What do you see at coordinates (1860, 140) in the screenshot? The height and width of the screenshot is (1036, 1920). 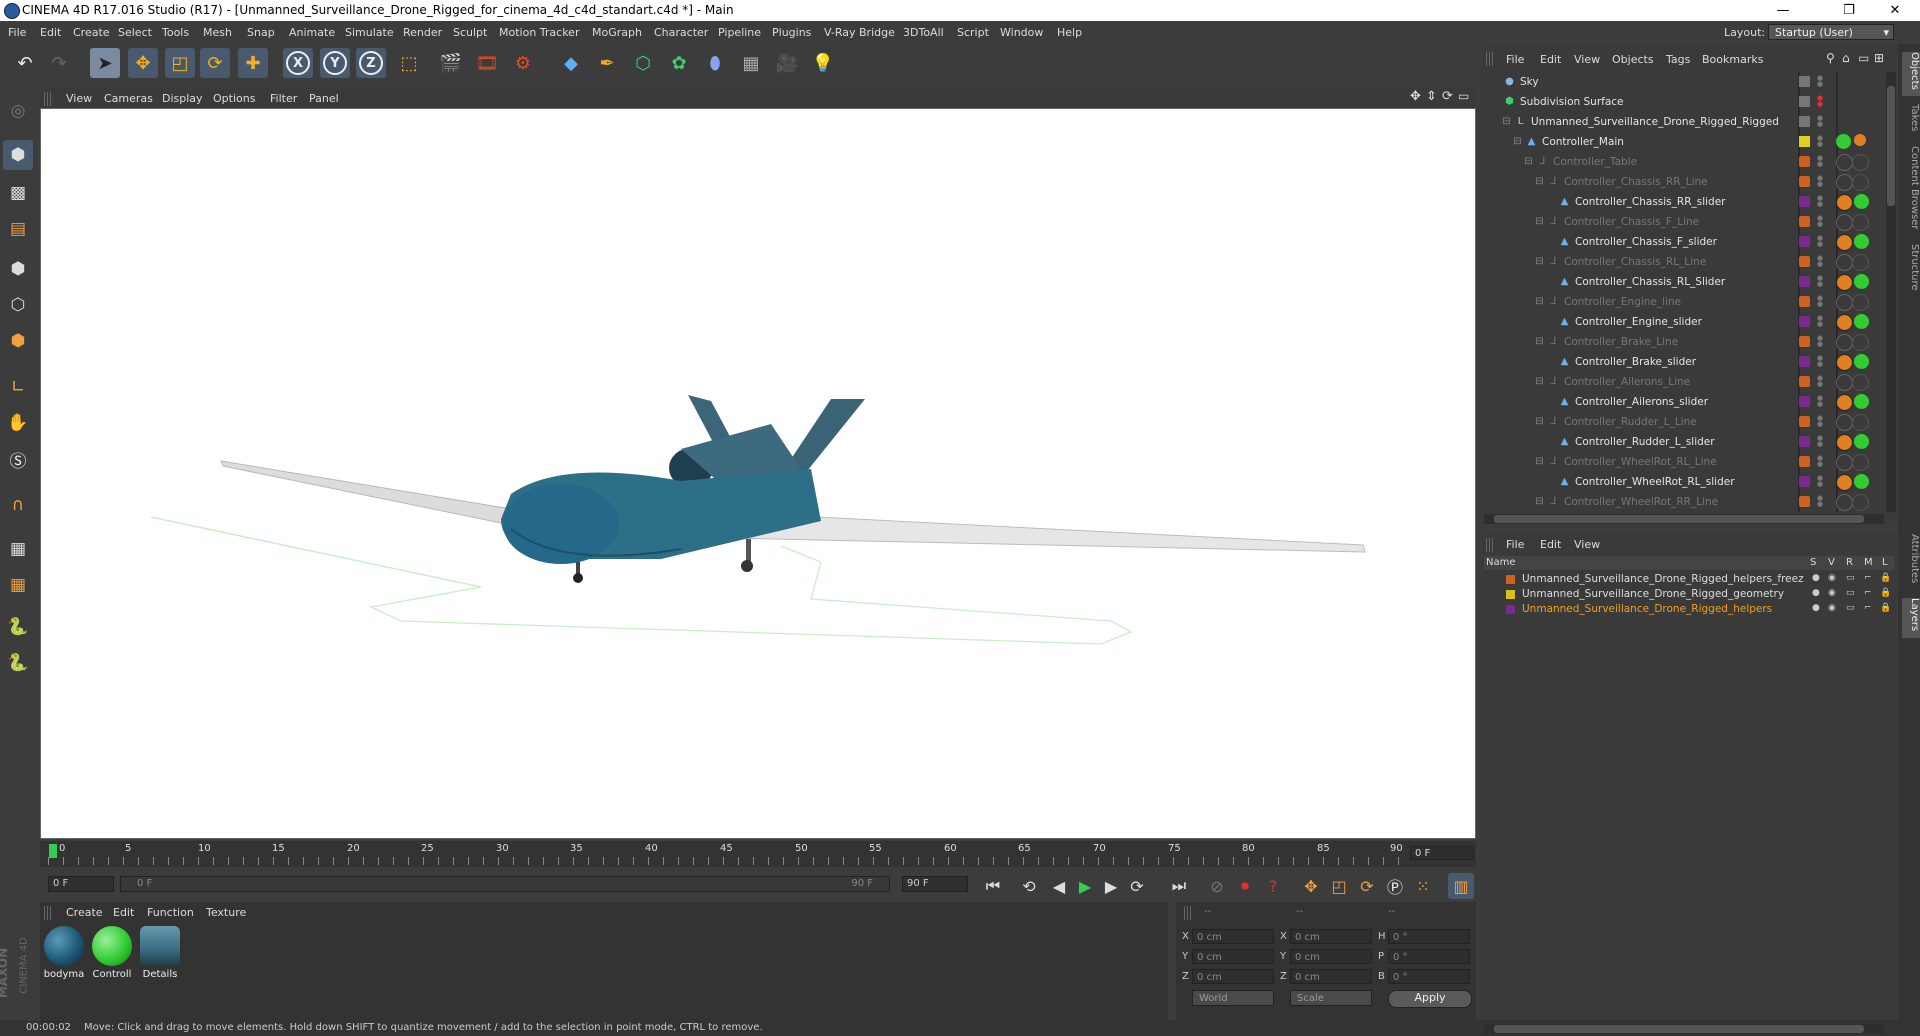 I see `xpresso-tag-icon` at bounding box center [1860, 140].